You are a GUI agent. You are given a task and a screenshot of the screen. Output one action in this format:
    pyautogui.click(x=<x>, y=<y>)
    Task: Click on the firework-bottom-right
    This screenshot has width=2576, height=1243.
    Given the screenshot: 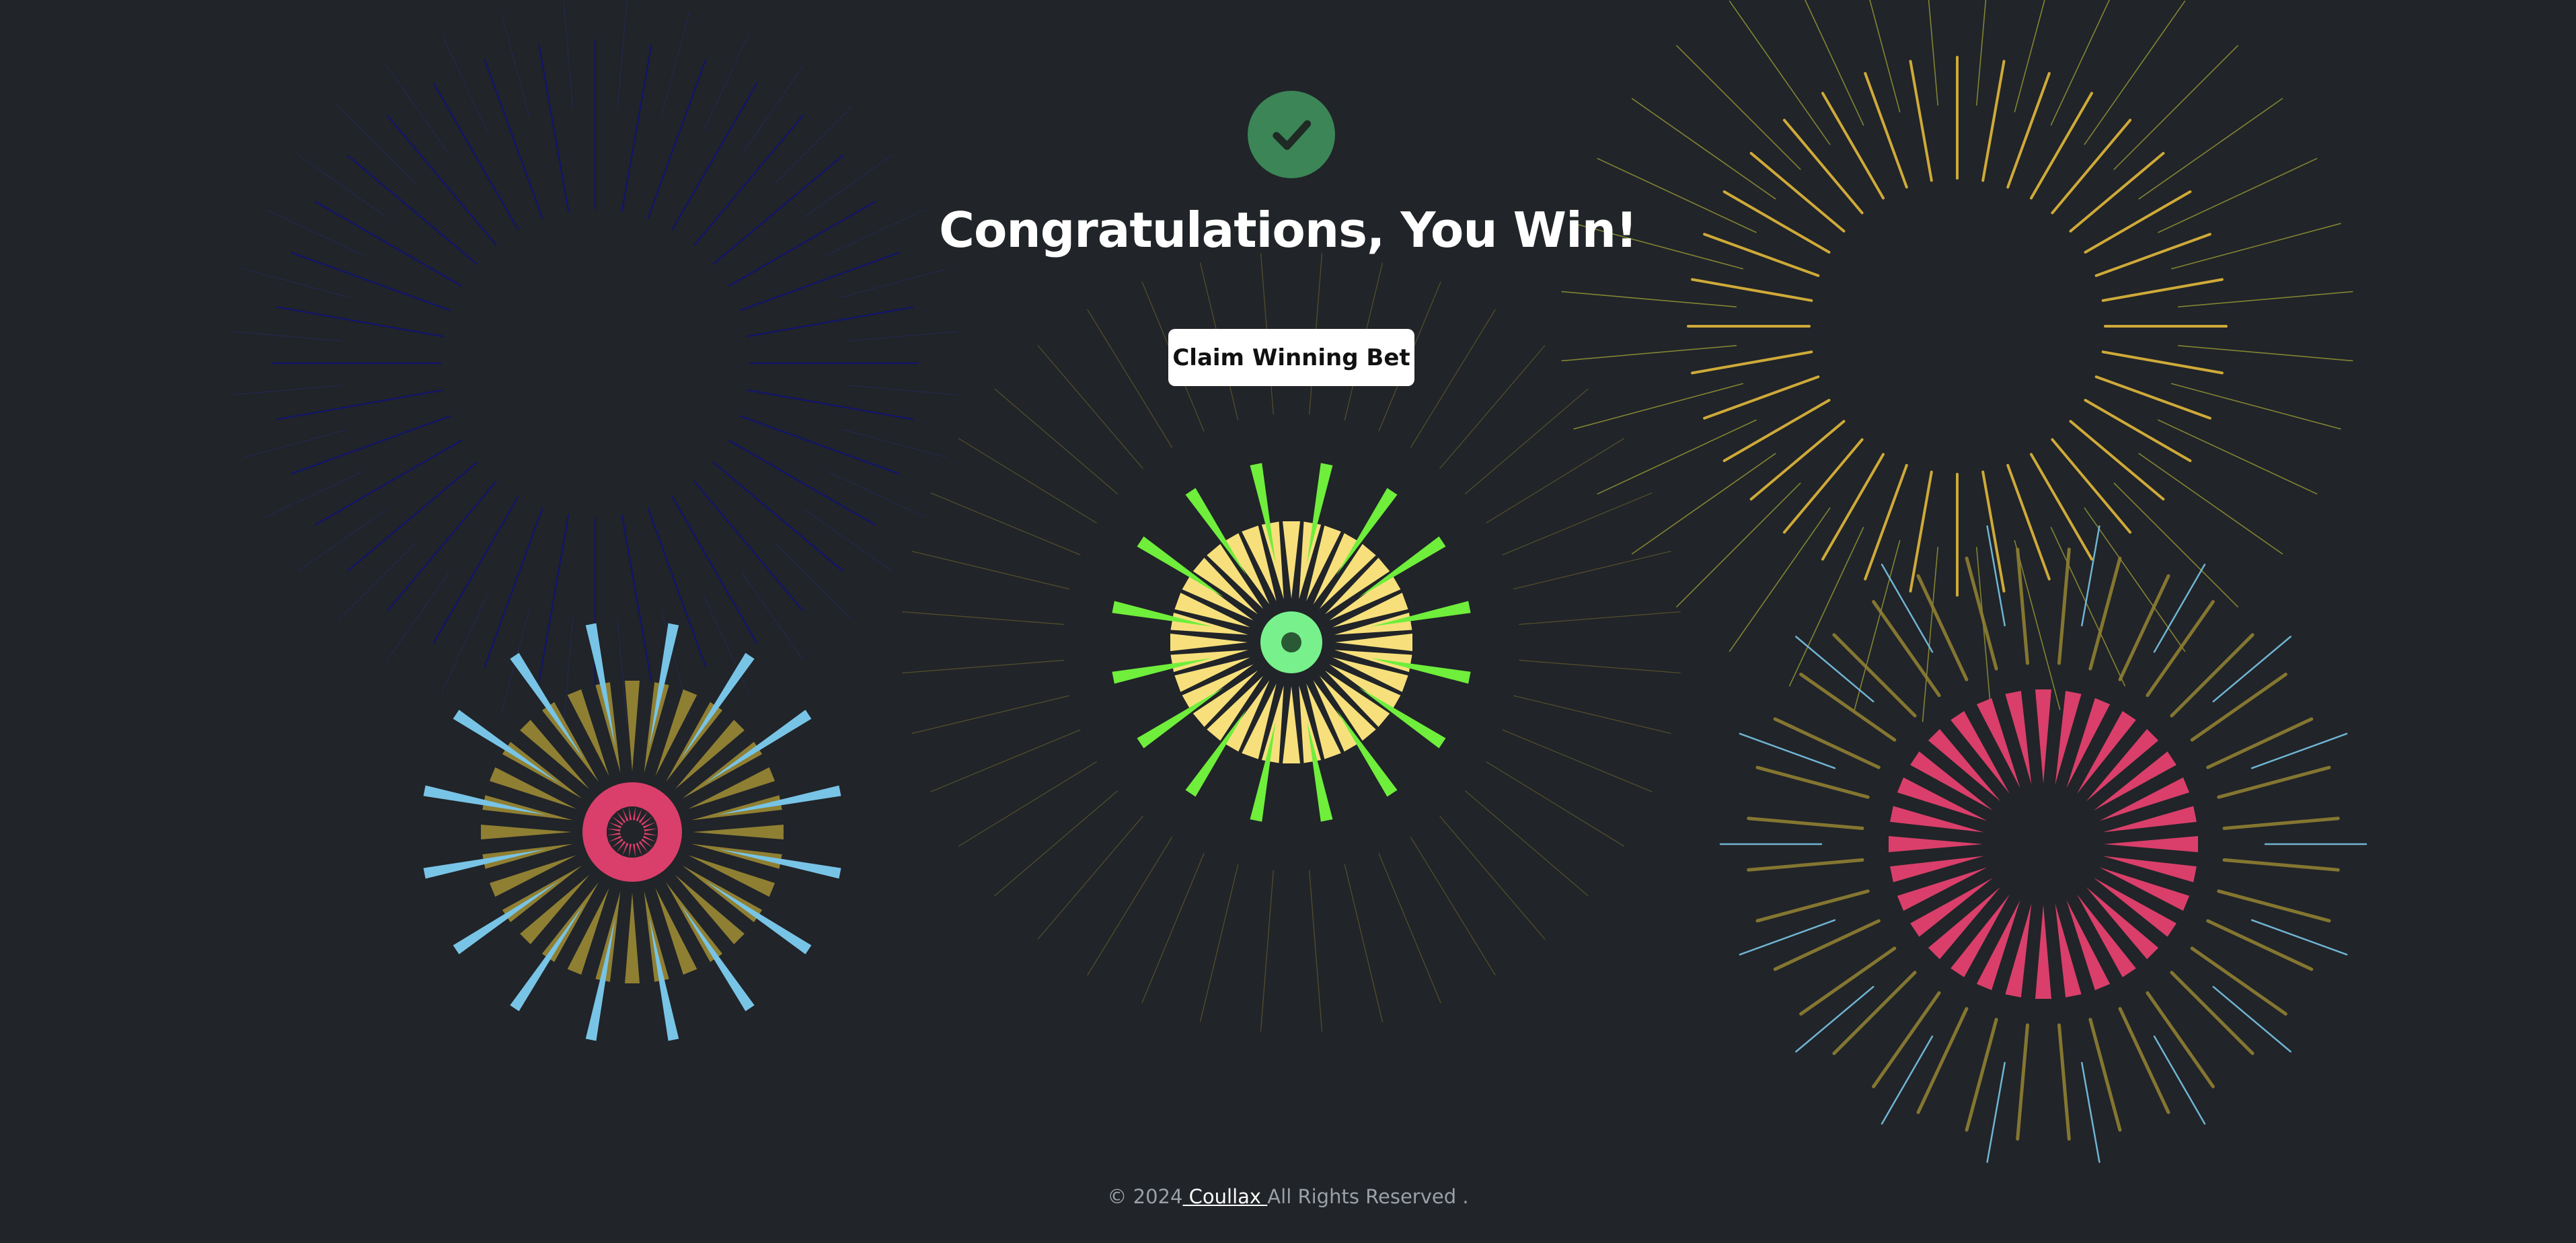 What is the action you would take?
    pyautogui.click(x=2043, y=844)
    